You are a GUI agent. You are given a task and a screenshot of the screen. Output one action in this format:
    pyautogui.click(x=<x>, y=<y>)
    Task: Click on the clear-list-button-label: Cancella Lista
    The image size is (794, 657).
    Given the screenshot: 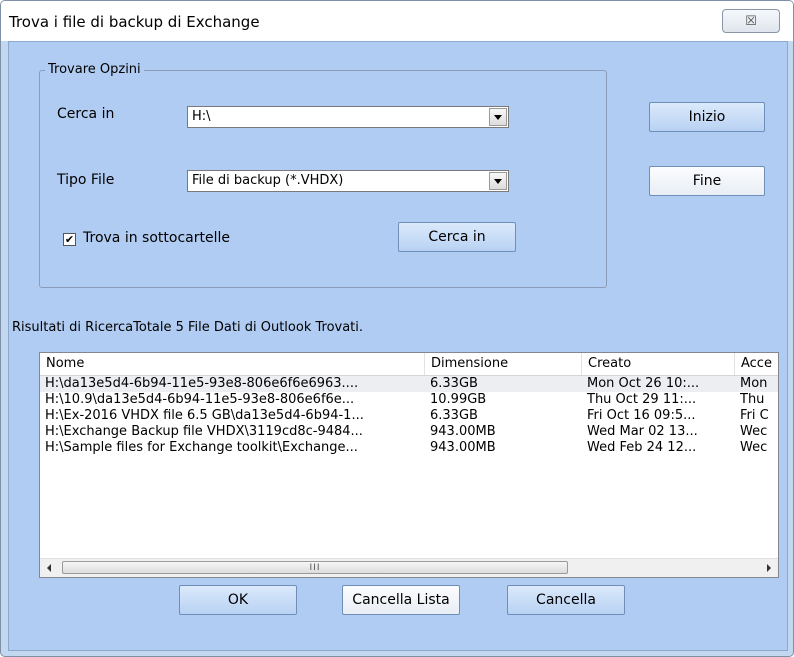 What is the action you would take?
    pyautogui.click(x=401, y=600)
    